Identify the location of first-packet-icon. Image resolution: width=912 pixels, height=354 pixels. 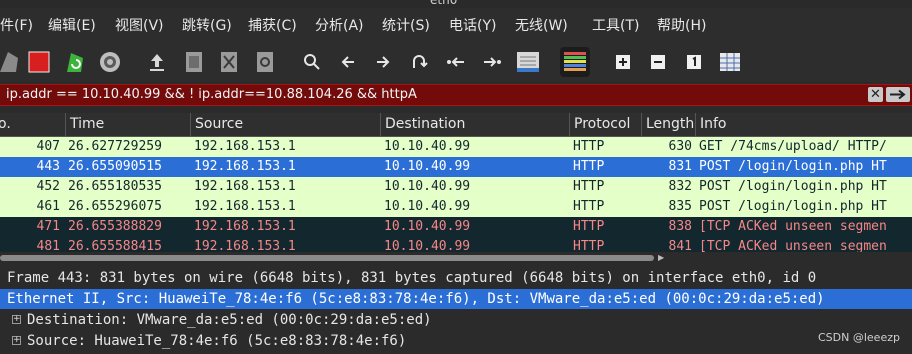
(456, 62).